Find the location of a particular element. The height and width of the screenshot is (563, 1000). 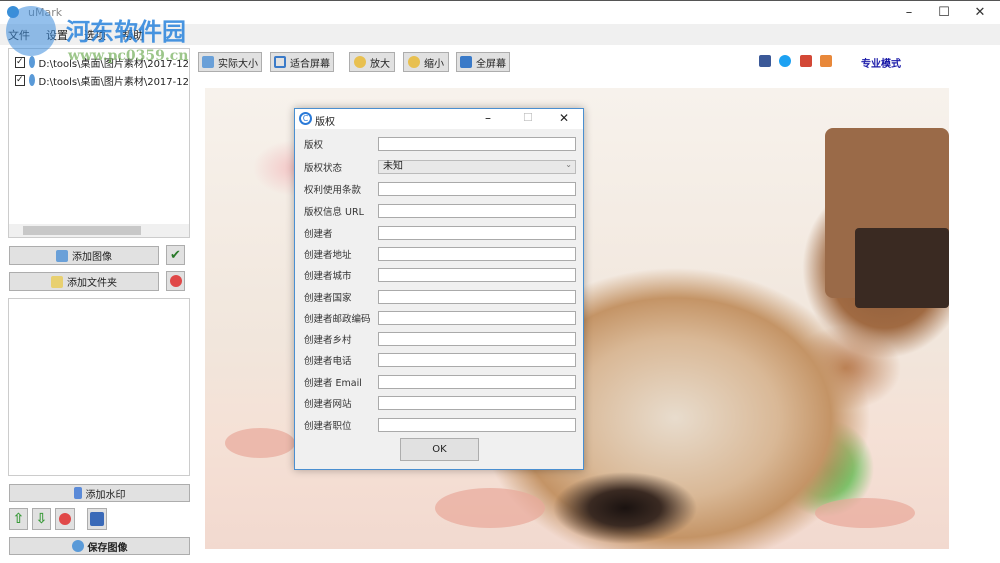

add-watermark-button: 添加水印 is located at coordinates (99, 493).